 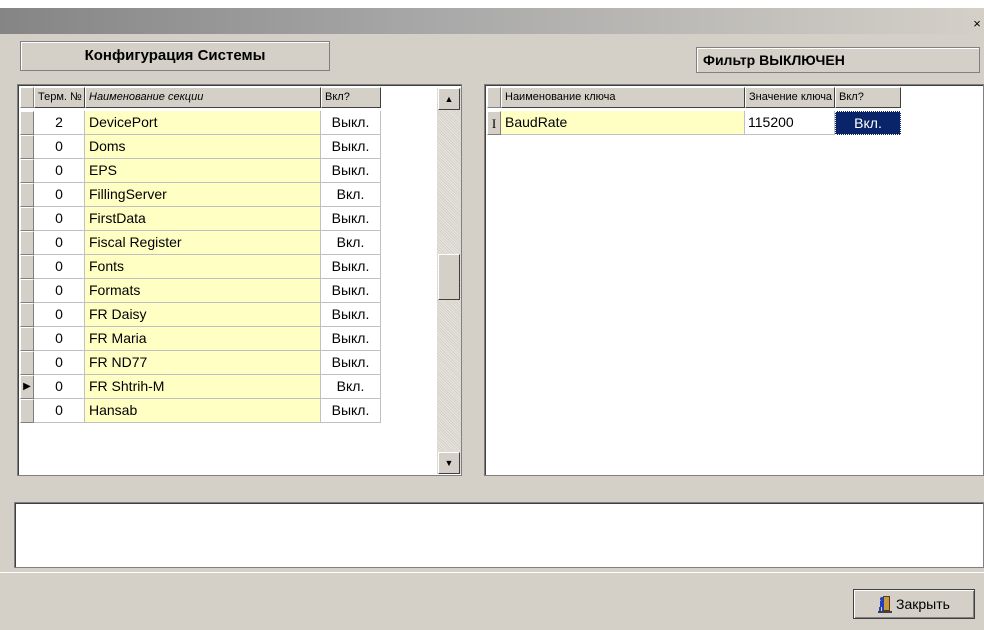 What do you see at coordinates (203, 97) in the screenshot?
I see `column-header-section: Наименование секции` at bounding box center [203, 97].